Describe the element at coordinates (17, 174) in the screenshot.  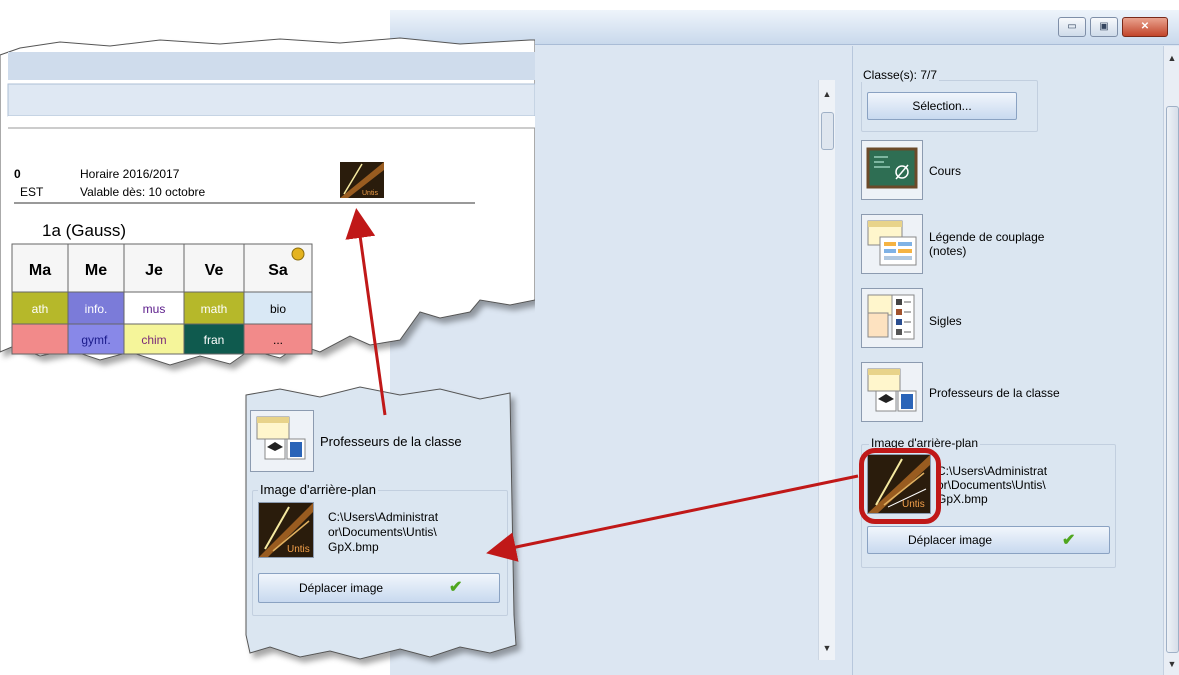
I see `header-partial: 0` at that location.